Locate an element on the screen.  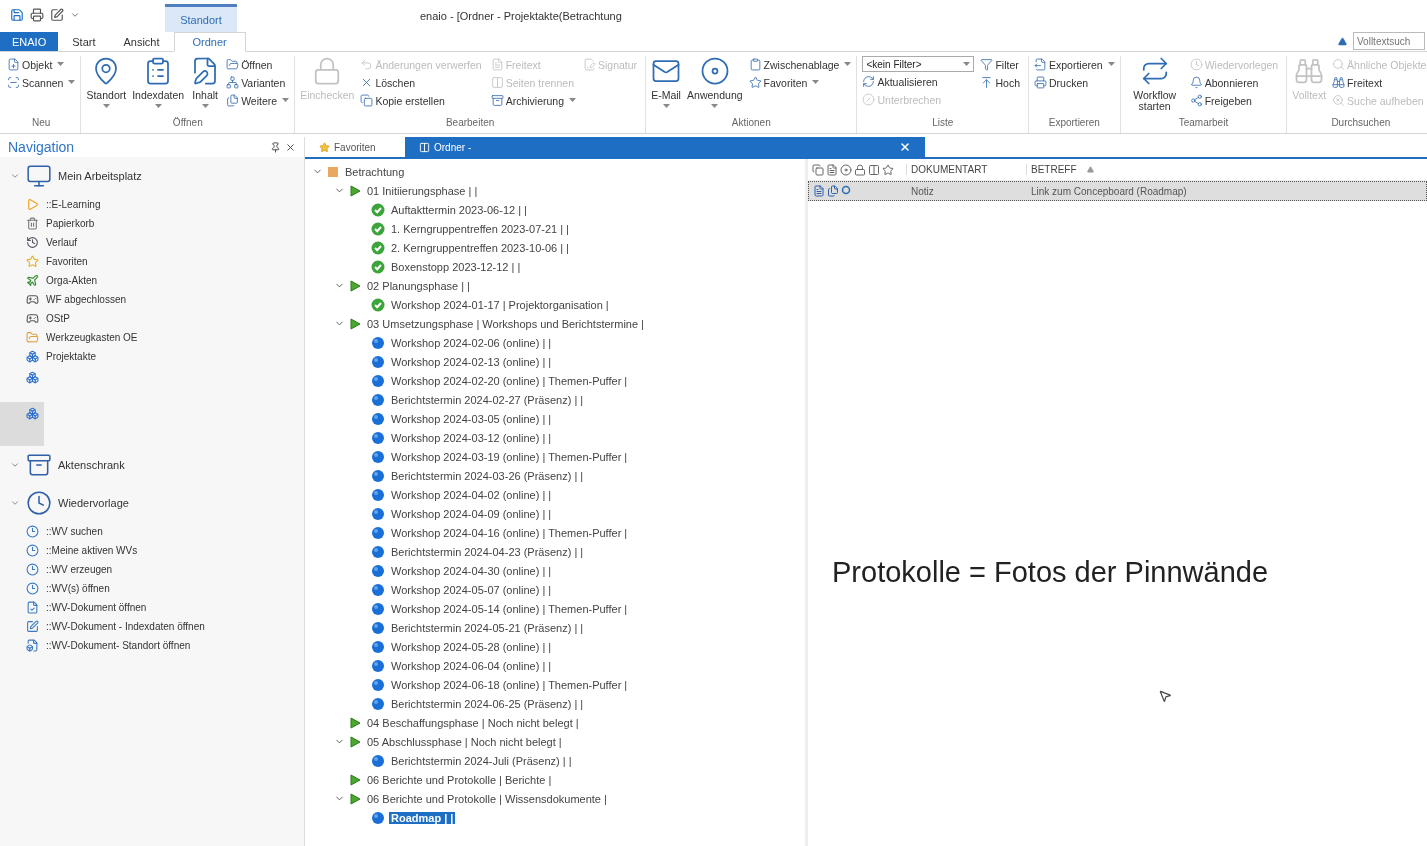
ribbon-button: Exportieren is located at coordinates (1074, 64).